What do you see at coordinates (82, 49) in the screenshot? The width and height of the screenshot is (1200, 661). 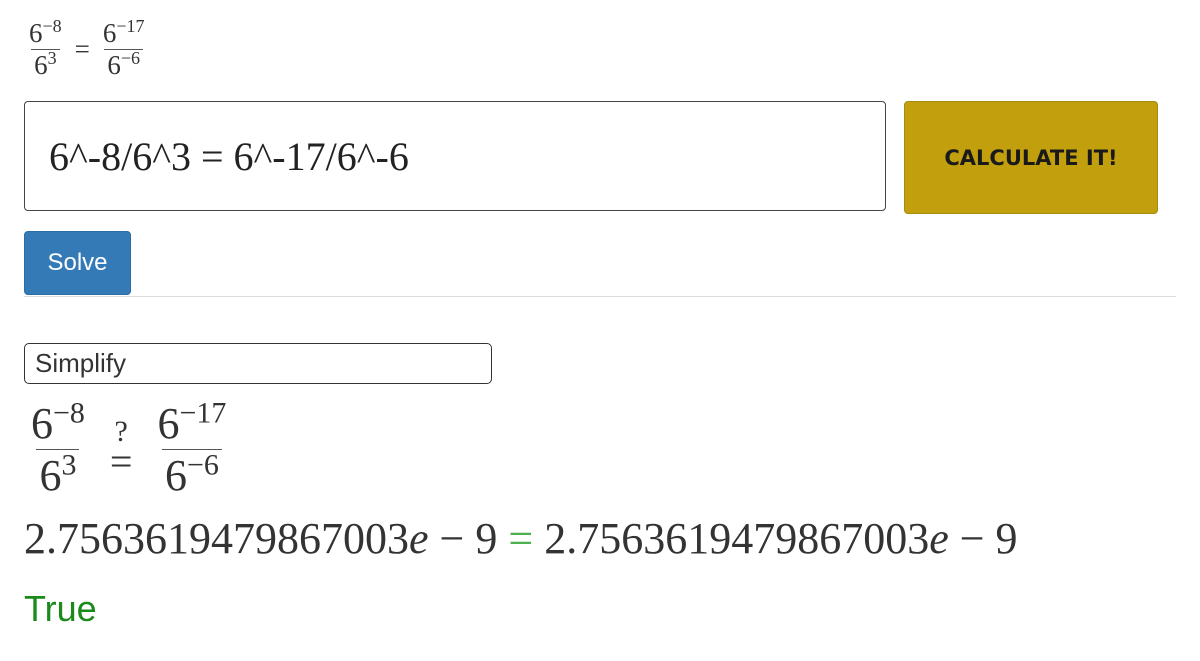 I see `preview-equals: =` at bounding box center [82, 49].